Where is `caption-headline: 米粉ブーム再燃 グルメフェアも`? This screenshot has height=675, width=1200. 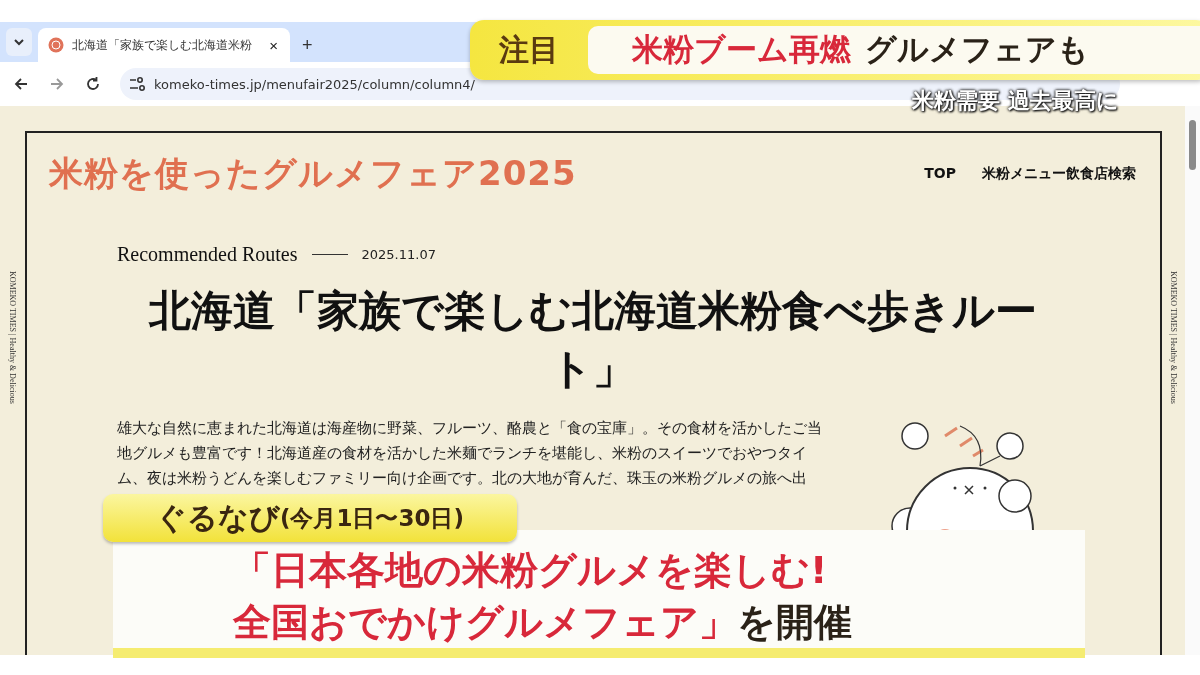
caption-headline: 米粉ブーム再燃 グルメフェアも is located at coordinates (894, 50).